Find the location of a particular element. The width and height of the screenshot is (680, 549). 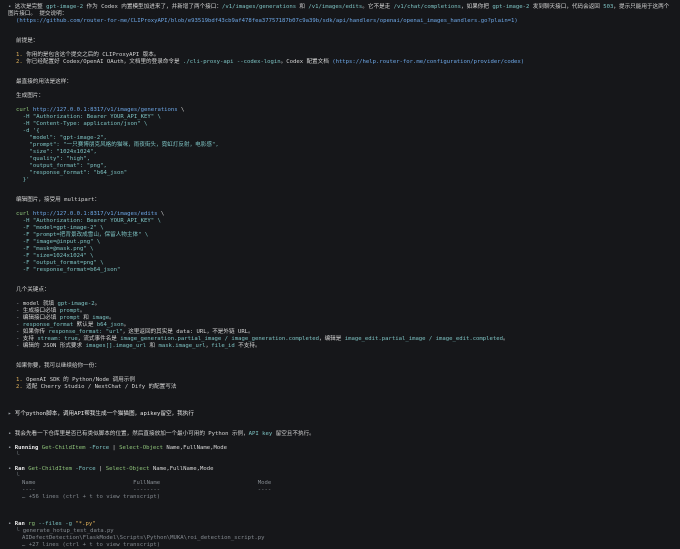

intro-text: ，如果你把 is located at coordinates (477, 7).